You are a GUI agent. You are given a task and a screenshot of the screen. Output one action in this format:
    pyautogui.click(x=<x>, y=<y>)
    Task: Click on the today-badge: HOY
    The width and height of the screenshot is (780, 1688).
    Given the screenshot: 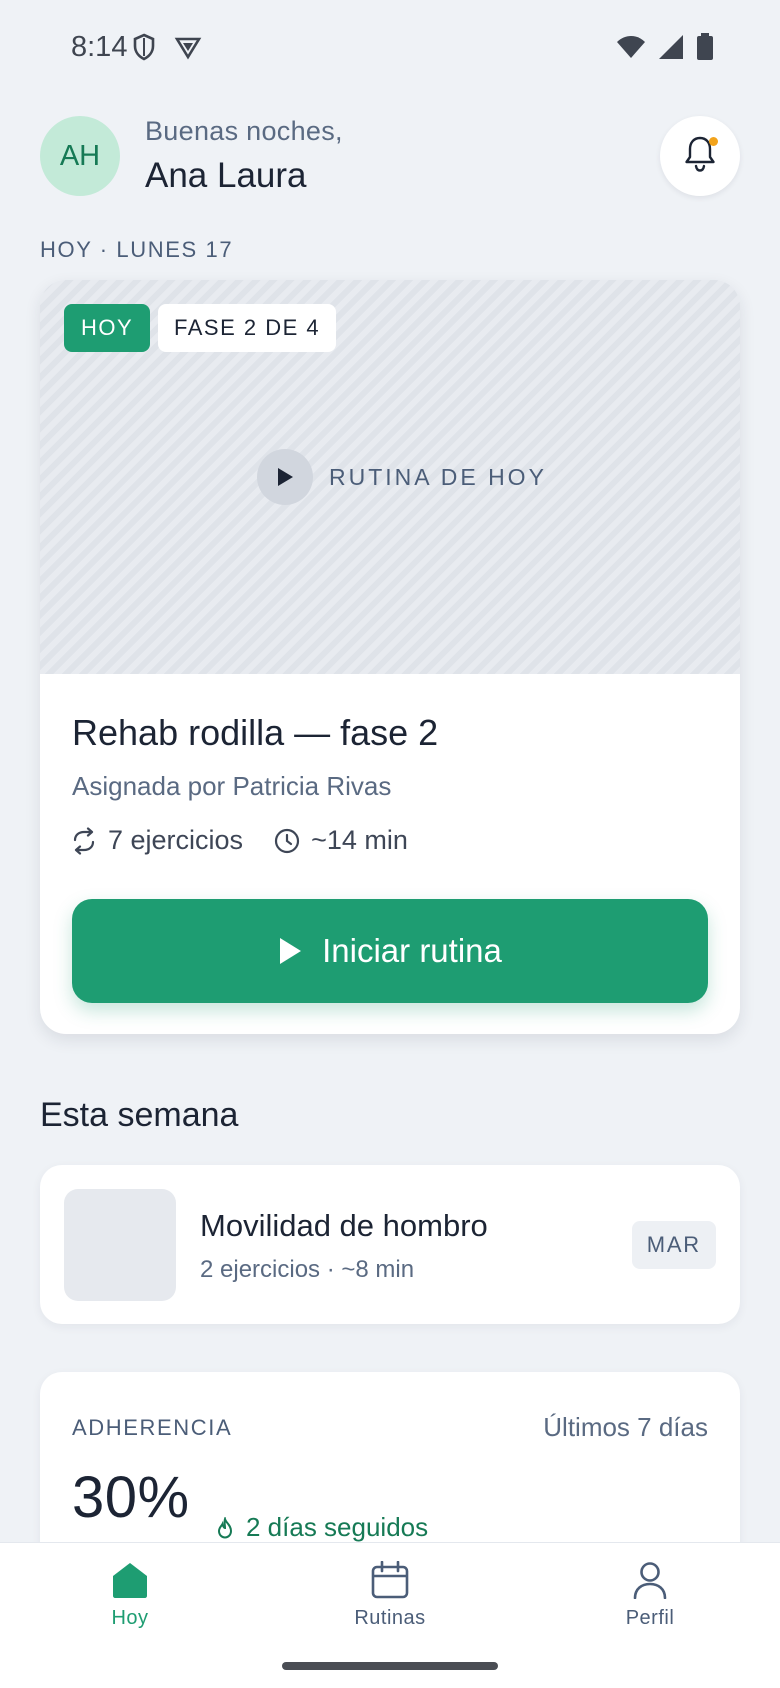 What is the action you would take?
    pyautogui.click(x=107, y=328)
    